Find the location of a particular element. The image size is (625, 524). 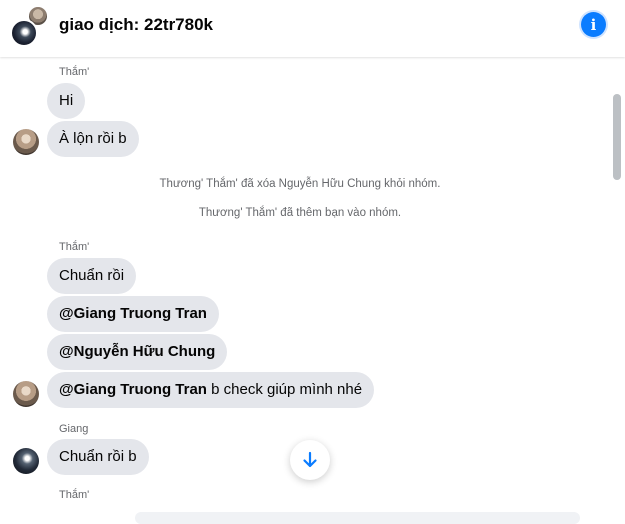

group-avatar is located at coordinates (30, 26).